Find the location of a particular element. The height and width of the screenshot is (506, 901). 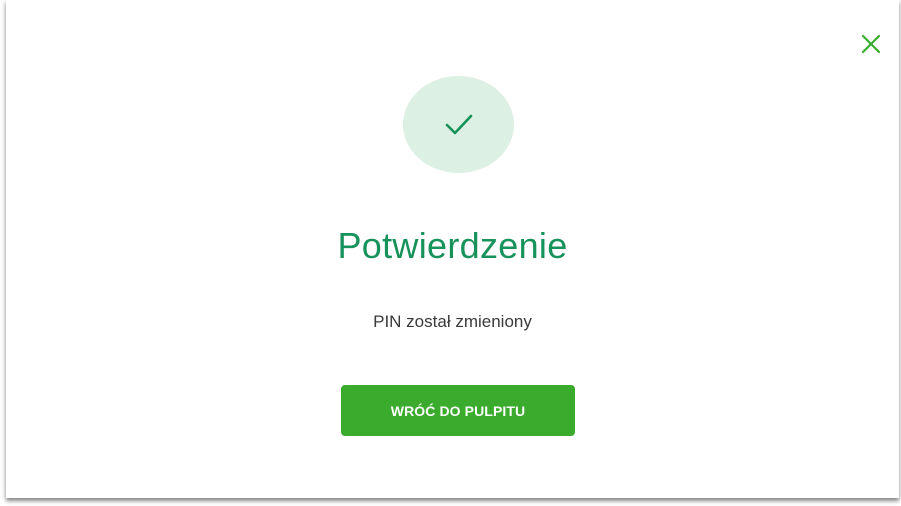

back-to-dashboard-button: WRÓĆ DO PULPITU is located at coordinates (458, 410).